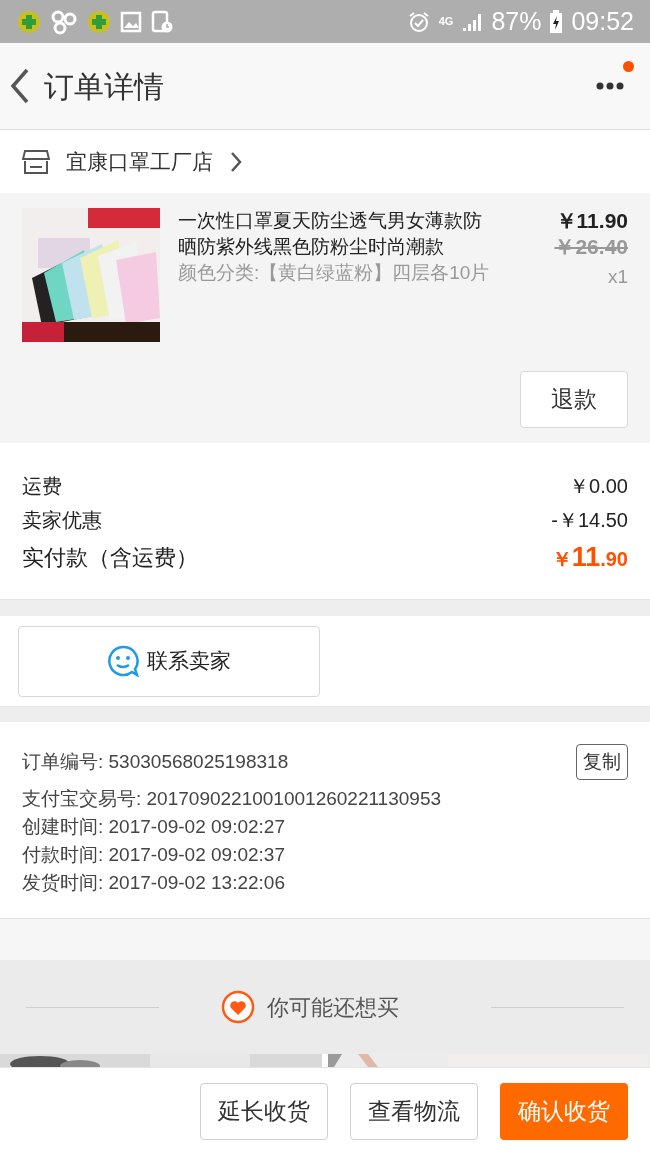  Describe the element at coordinates (153, 883) in the screenshot. I see `order-detail-line: 发货时间: 2017-09-02 13:22:06` at that location.